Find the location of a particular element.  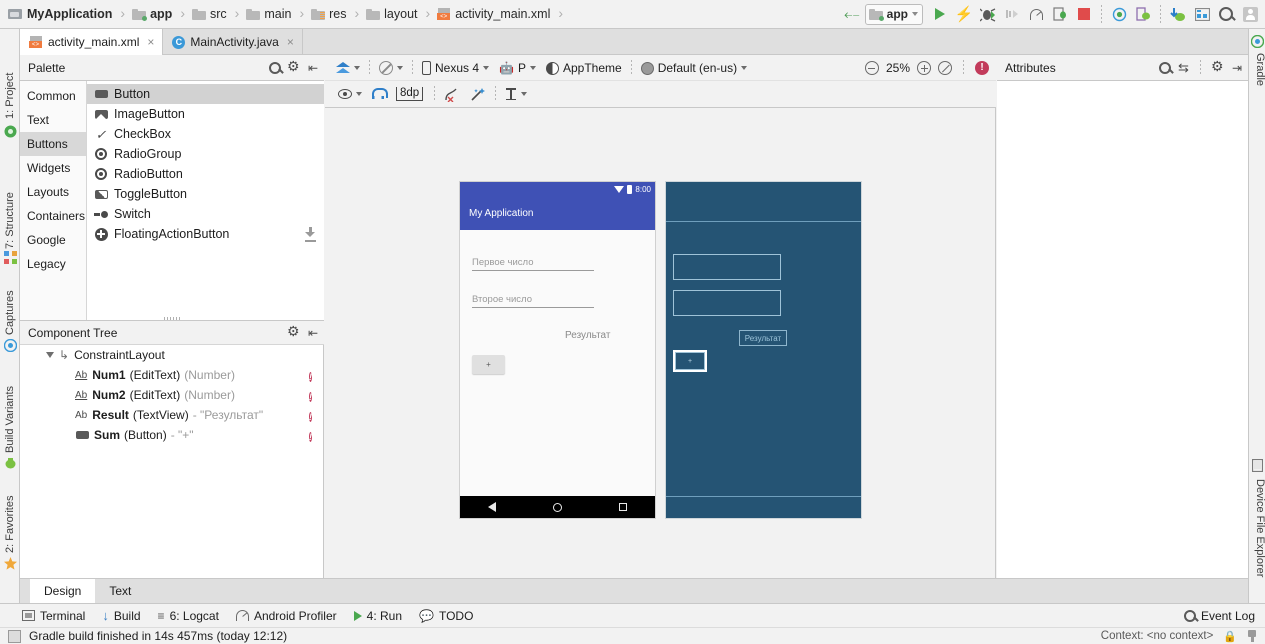

tree-row-constraintlayout: ↳ ConstraintLayout is located at coordinates (171, 355).